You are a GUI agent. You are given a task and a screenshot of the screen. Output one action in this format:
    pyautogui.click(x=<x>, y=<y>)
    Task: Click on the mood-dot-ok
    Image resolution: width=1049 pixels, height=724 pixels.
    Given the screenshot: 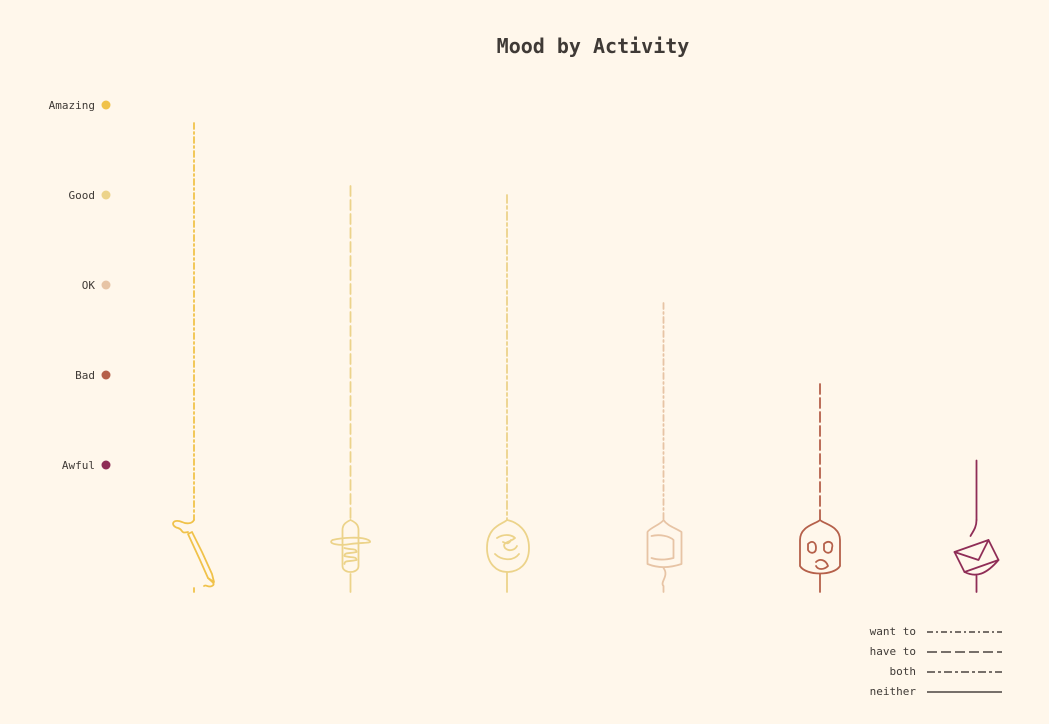 What is the action you would take?
    pyautogui.click(x=106, y=285)
    